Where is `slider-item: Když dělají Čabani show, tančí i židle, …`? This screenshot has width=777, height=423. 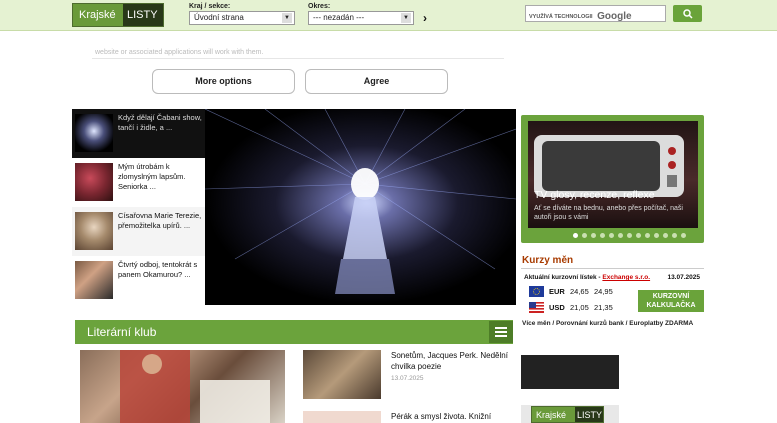
slider-item: Když dělají Čabani show, tančí i židle, … is located at coordinates (138, 133).